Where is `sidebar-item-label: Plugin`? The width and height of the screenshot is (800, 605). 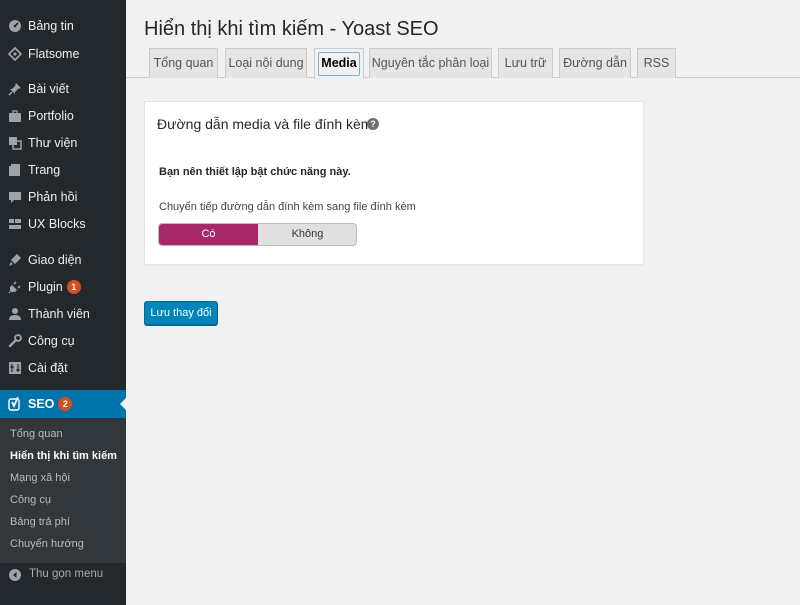 sidebar-item-label: Plugin is located at coordinates (45, 287).